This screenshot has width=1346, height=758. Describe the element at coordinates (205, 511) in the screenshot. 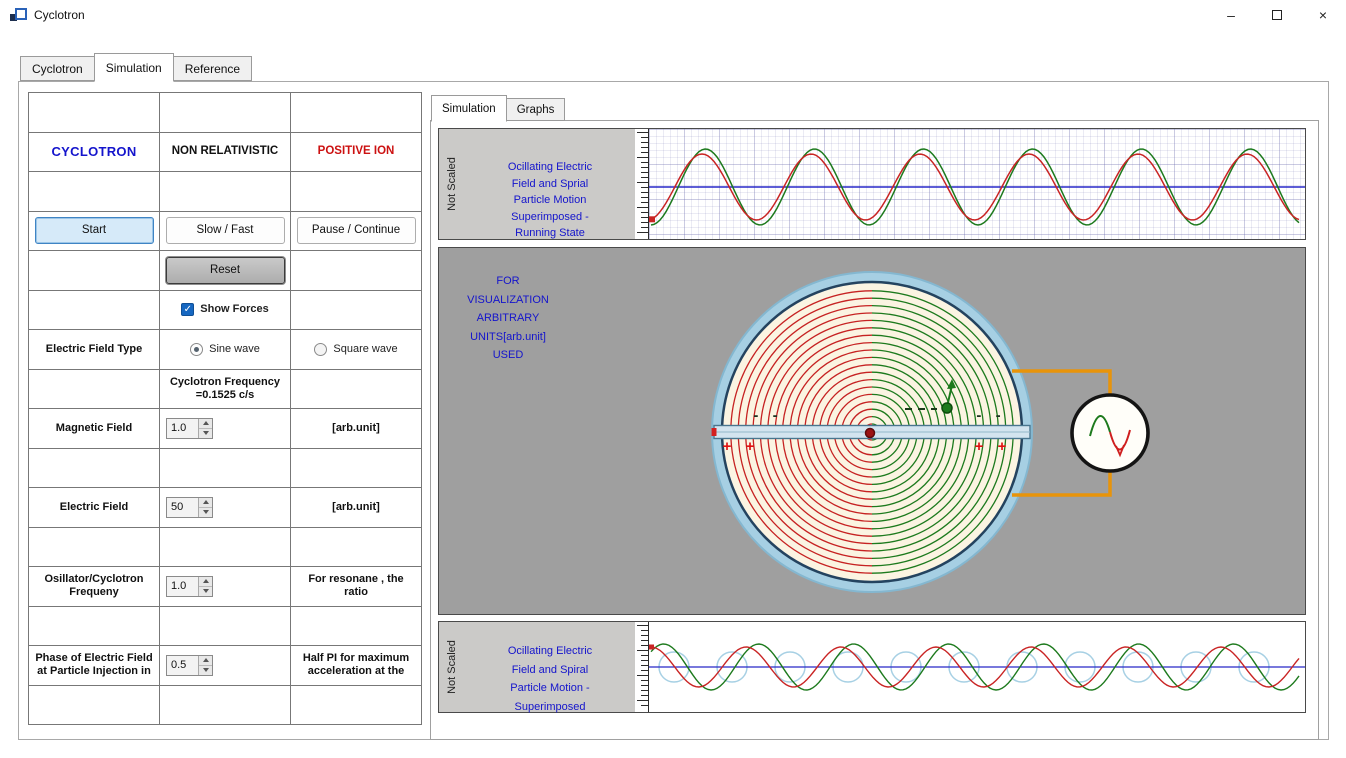

I see `electric-field-down-arrow` at that location.